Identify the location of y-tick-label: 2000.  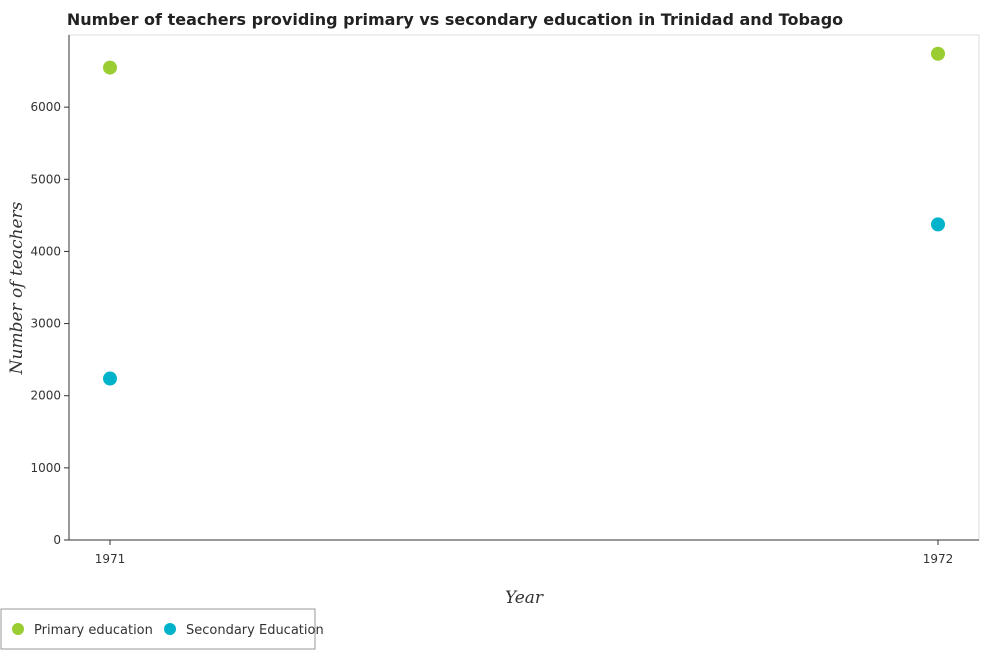
(45, 396).